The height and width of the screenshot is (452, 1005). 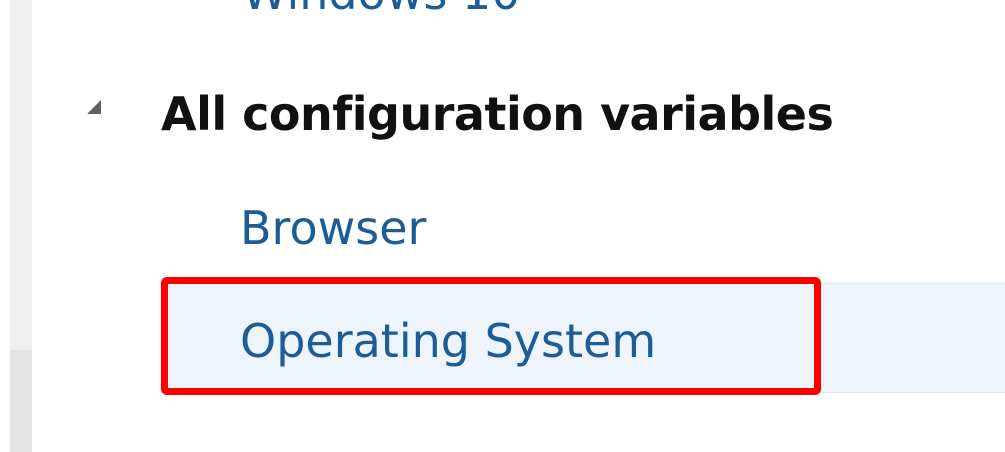 I want to click on tree-item-windows-10: Windows 10, so click(x=381, y=8).